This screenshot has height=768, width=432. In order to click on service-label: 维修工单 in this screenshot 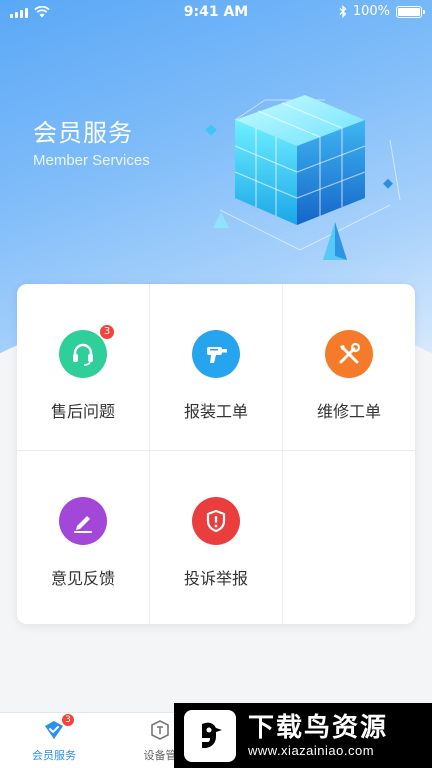, I will do `click(348, 411)`.